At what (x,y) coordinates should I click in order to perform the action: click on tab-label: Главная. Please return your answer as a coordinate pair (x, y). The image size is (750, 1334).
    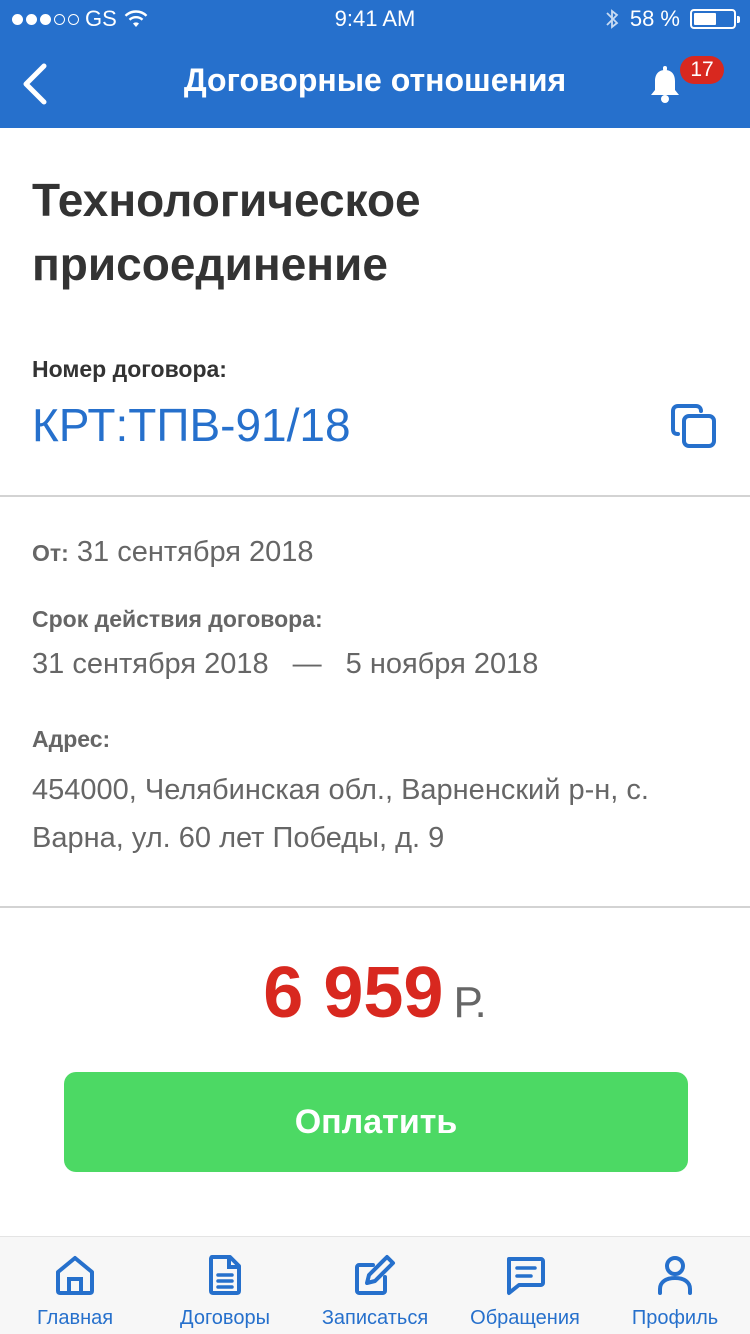
    Looking at the image, I should click on (75, 1318).